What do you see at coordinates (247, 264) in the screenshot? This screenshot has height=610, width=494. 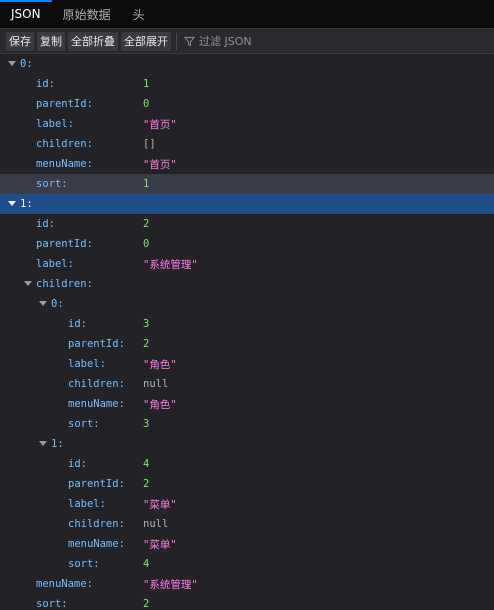 I see `tree-row: label: "系统管理"` at bounding box center [247, 264].